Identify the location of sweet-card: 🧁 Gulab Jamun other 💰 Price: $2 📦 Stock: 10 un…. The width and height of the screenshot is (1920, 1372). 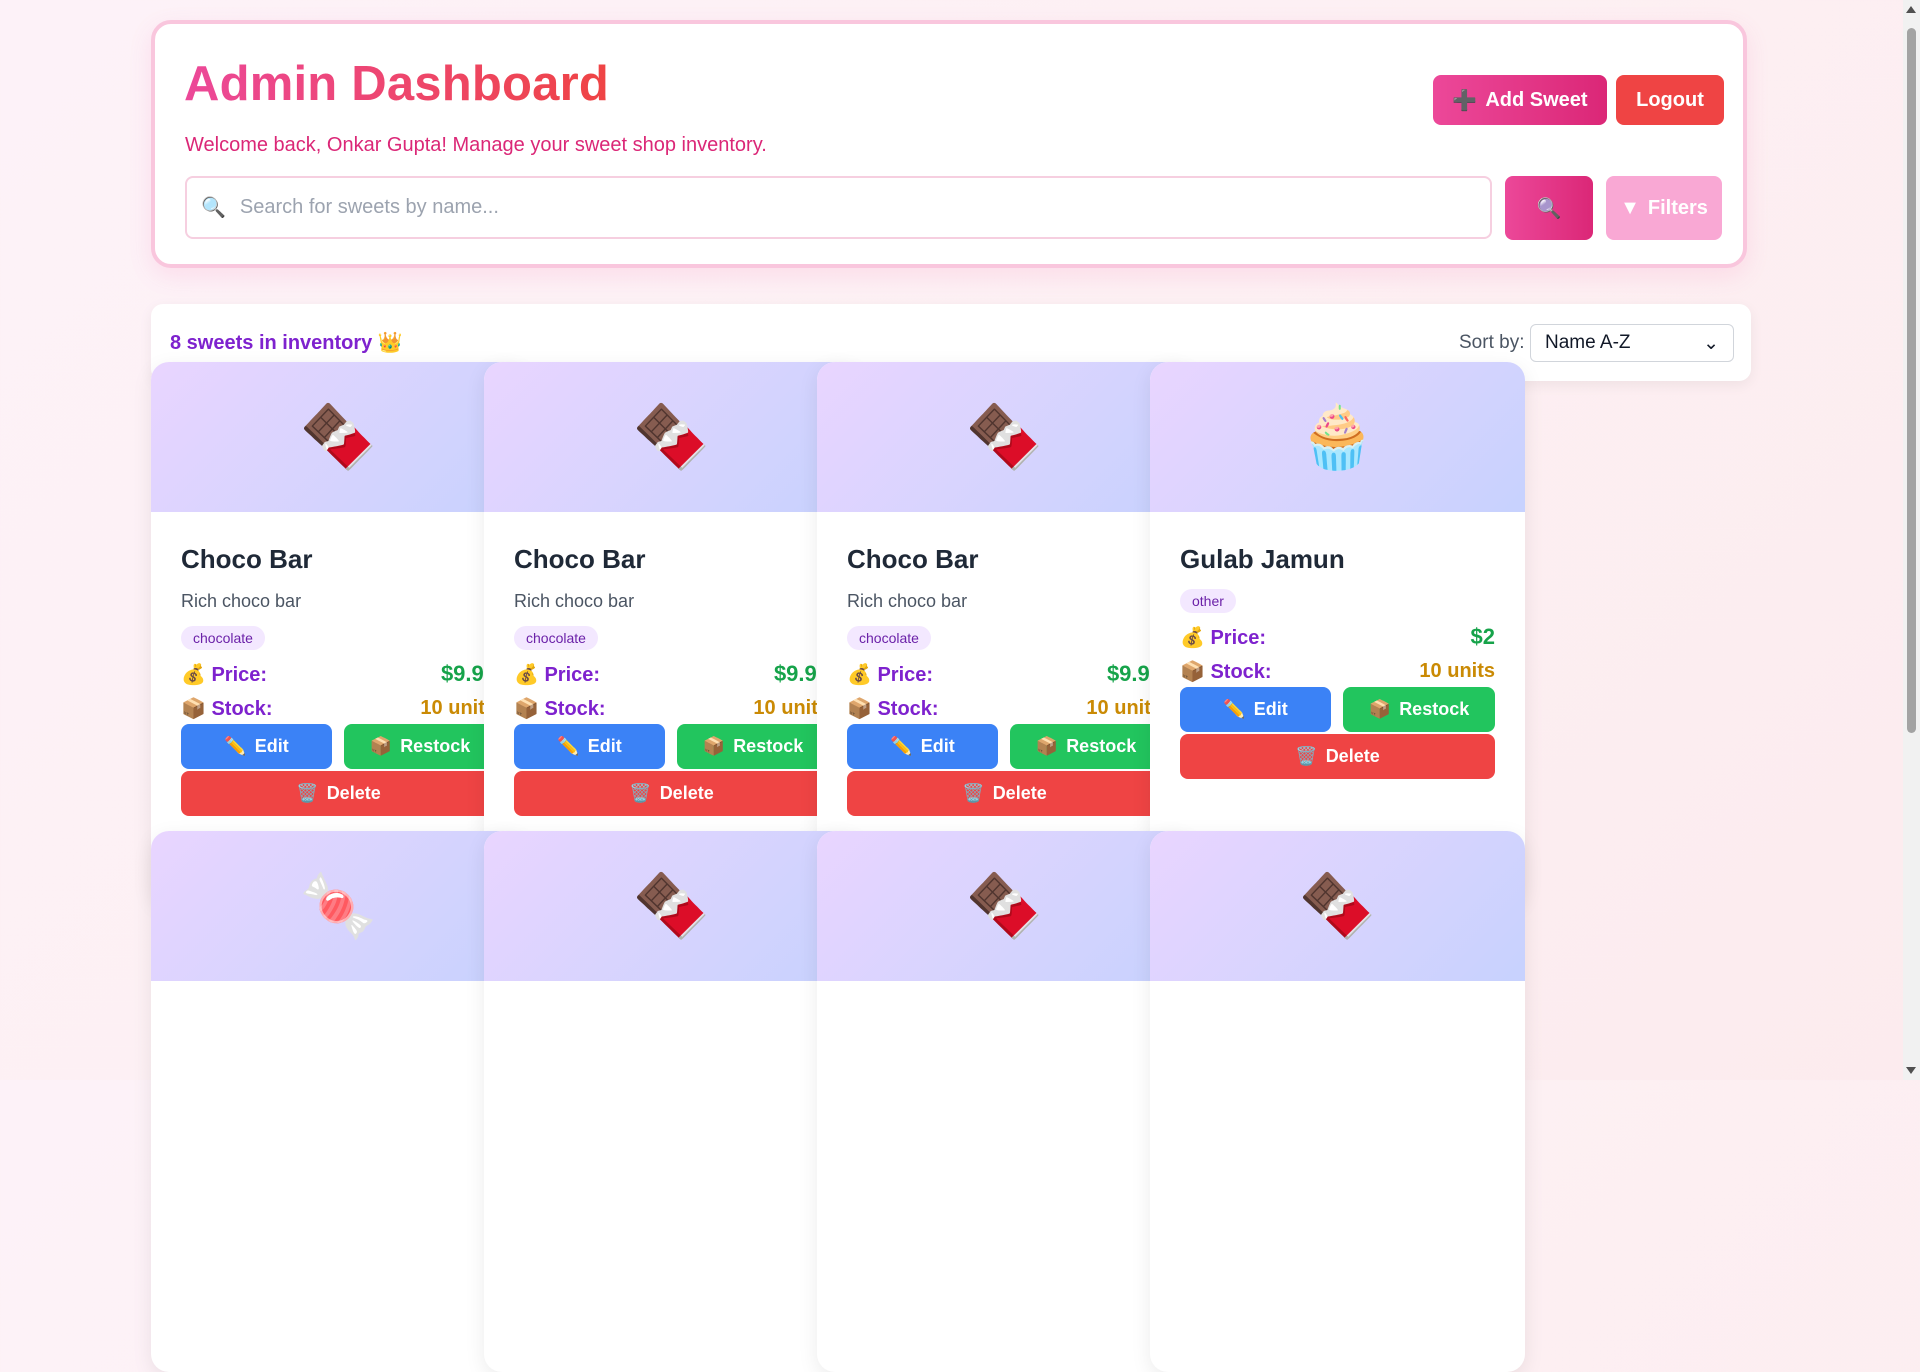
(1337, 632).